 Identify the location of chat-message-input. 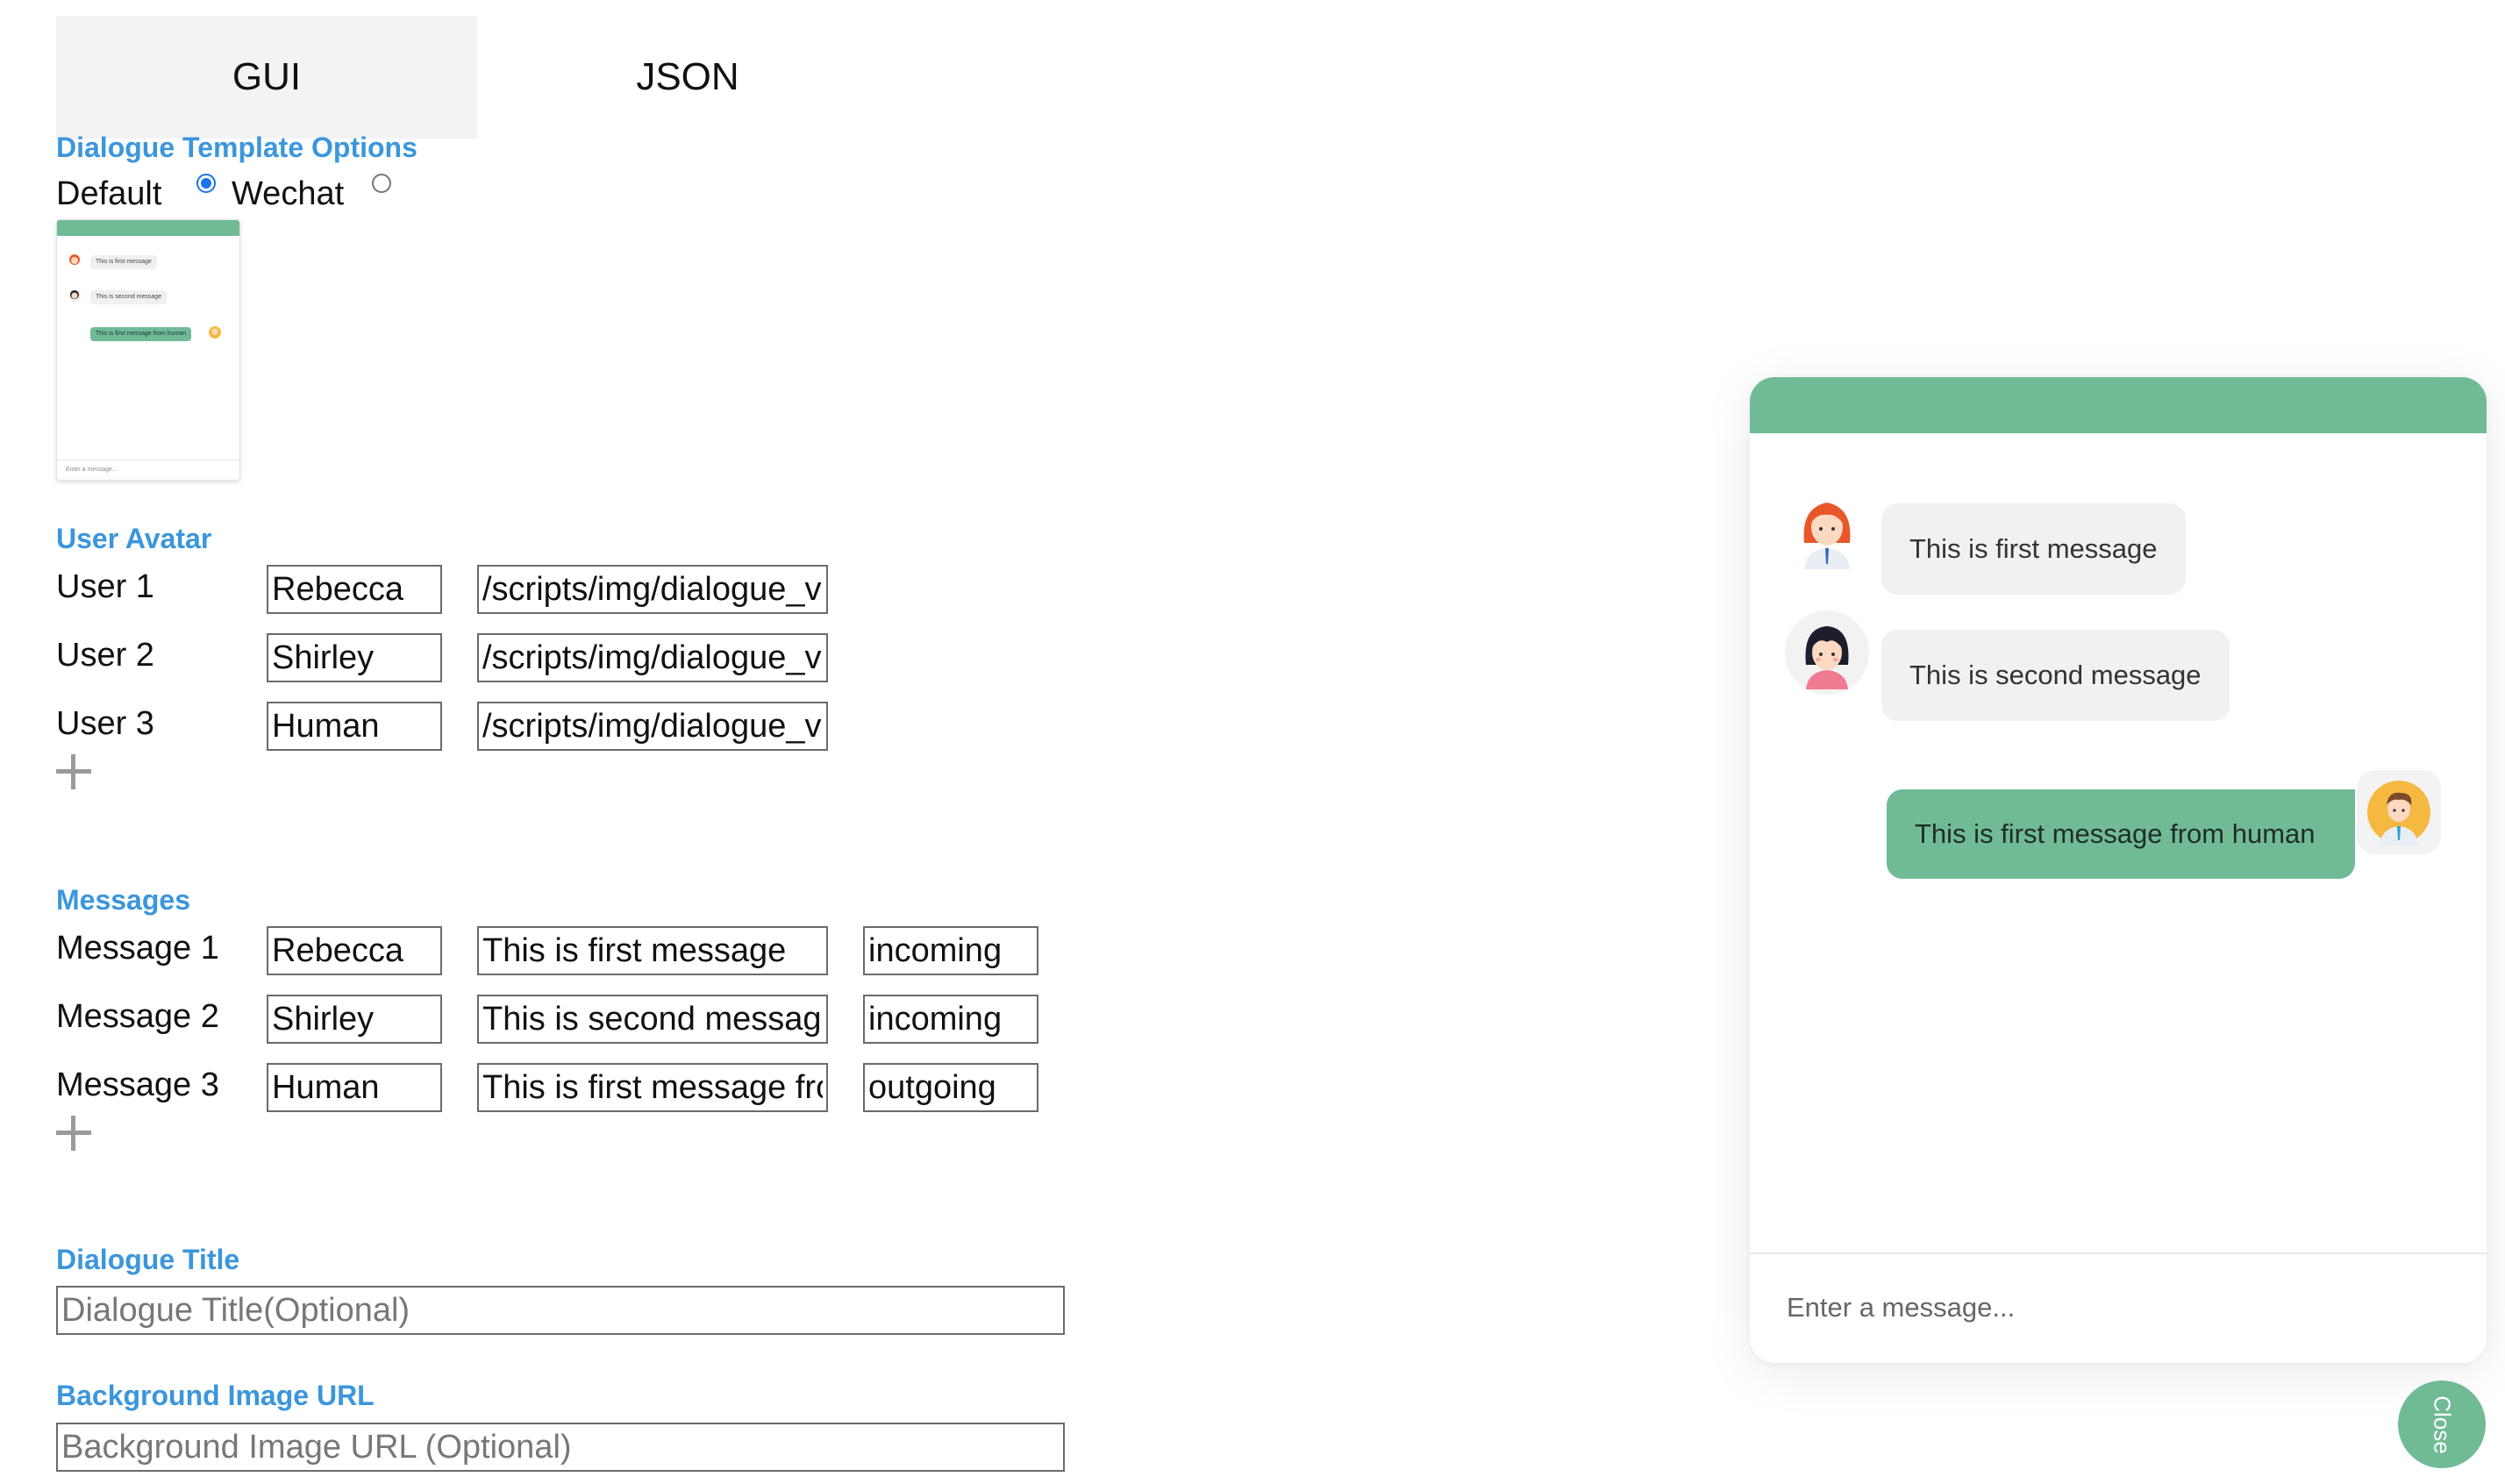
(2120, 1308).